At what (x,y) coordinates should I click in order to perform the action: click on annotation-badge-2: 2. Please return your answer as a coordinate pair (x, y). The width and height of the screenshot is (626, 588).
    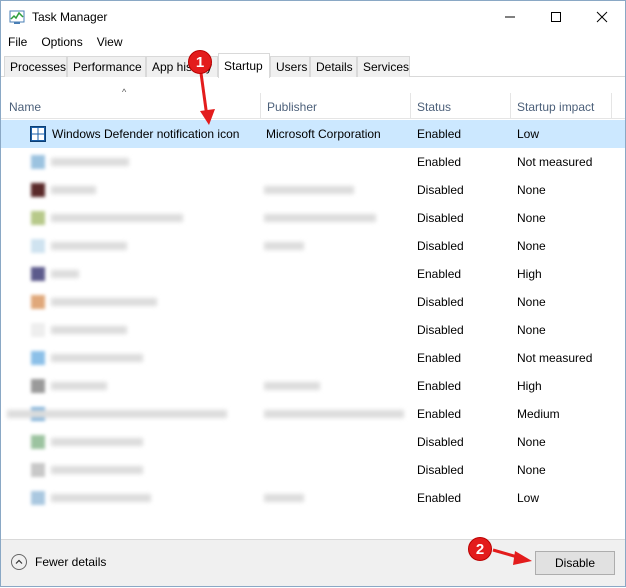
    Looking at the image, I should click on (480, 549).